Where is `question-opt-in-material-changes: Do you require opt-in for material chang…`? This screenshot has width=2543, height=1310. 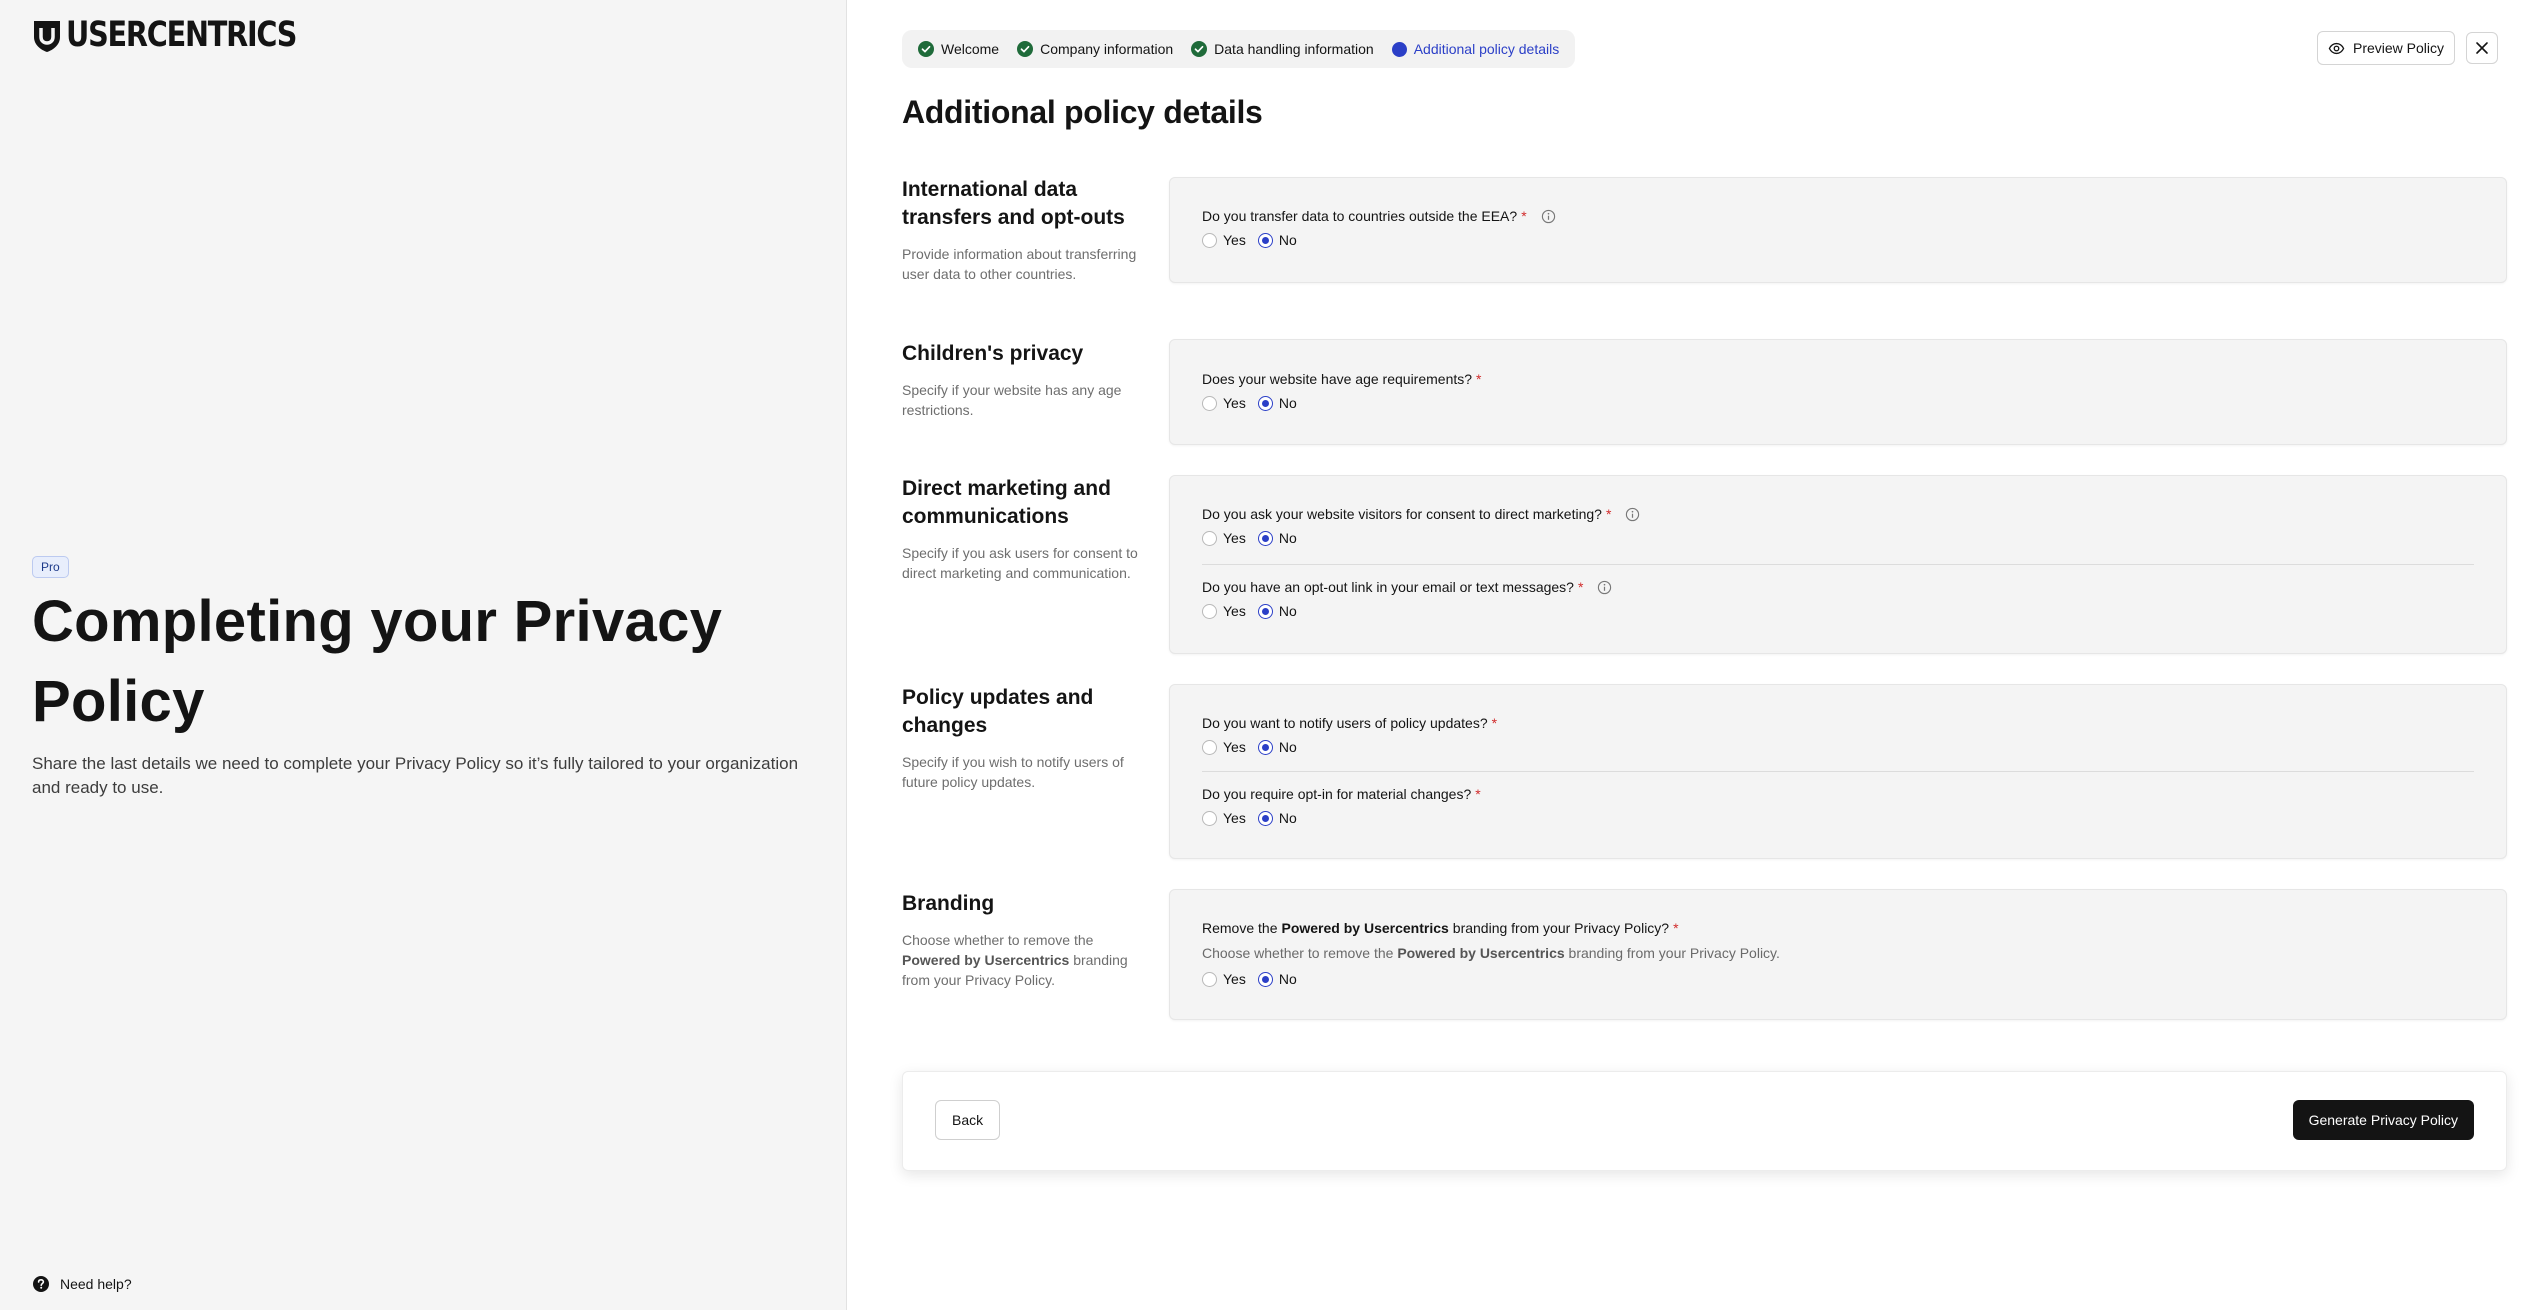 question-opt-in-material-changes: Do you require opt-in for material chang… is located at coordinates (1341, 794).